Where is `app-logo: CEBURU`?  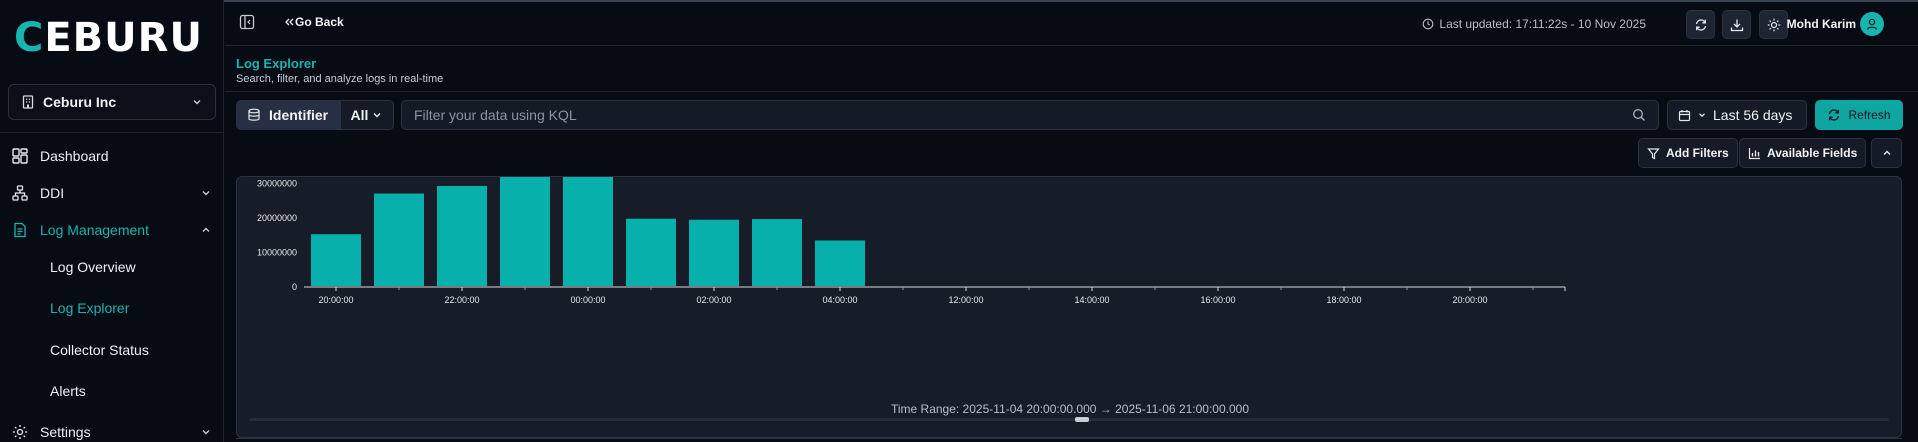 app-logo: CEBURU is located at coordinates (108, 38).